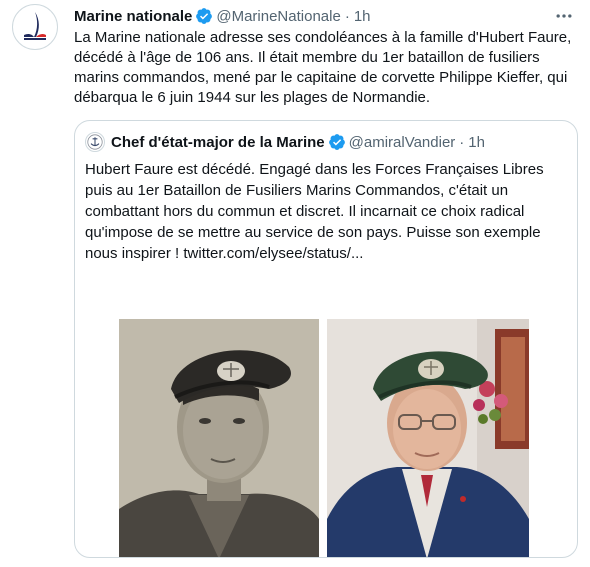 This screenshot has width=590, height=567. What do you see at coordinates (362, 16) in the screenshot?
I see `tweet-time: 1h` at bounding box center [362, 16].